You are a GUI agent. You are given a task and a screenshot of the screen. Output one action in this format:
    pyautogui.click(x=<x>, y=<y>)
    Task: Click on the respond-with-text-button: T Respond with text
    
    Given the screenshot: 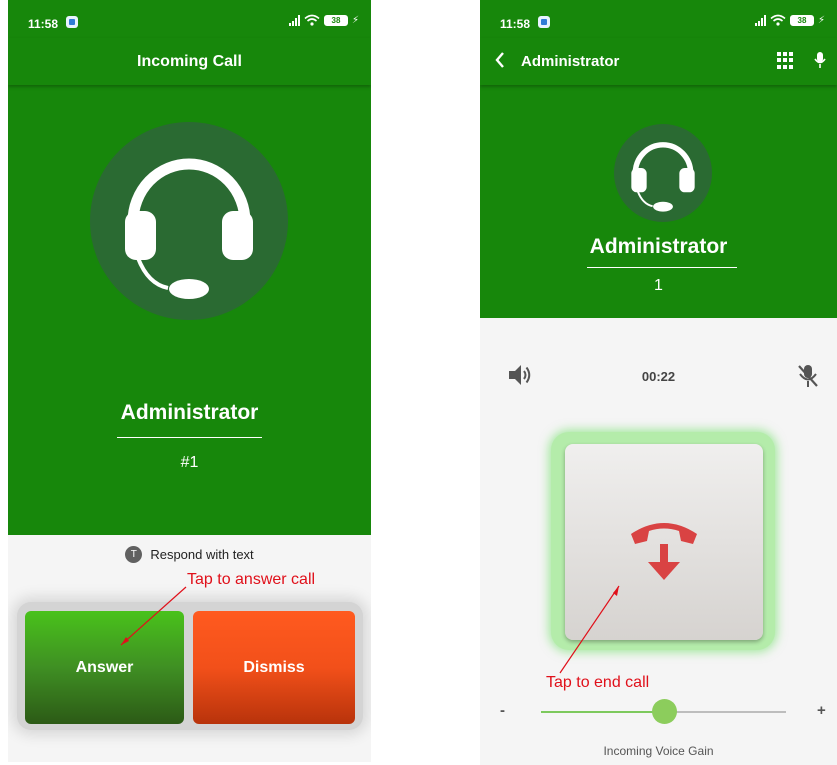 What is the action you would take?
    pyautogui.click(x=189, y=555)
    